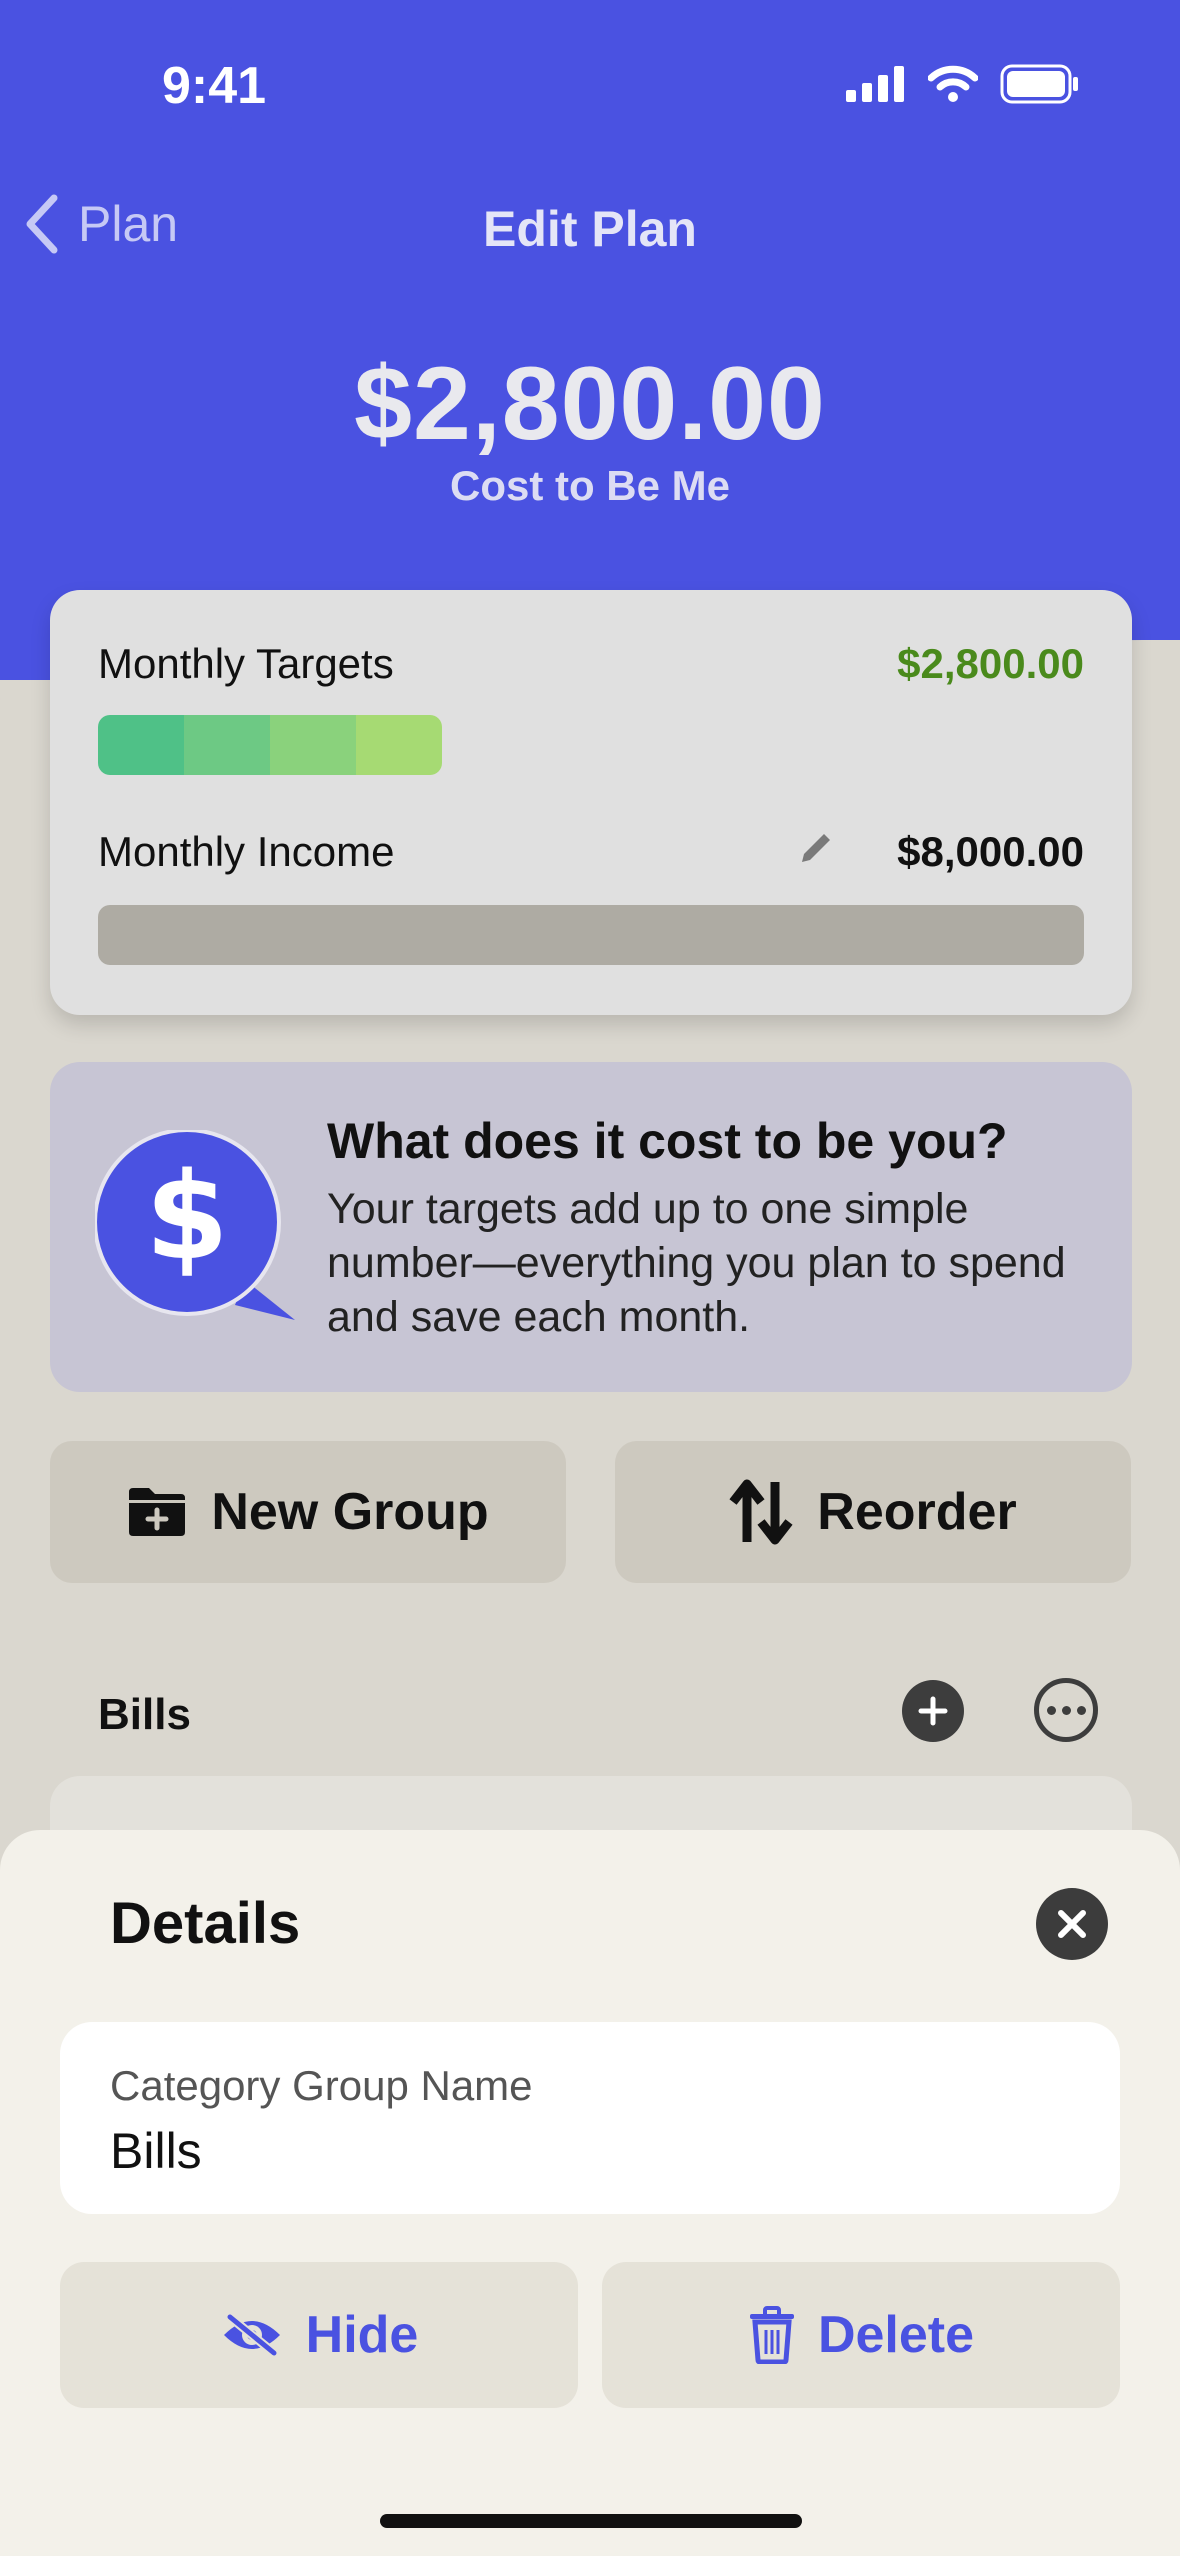 This screenshot has height=2556, width=1180. Describe the element at coordinates (144, 1714) in the screenshot. I see `group-title-bills: Bills` at that location.